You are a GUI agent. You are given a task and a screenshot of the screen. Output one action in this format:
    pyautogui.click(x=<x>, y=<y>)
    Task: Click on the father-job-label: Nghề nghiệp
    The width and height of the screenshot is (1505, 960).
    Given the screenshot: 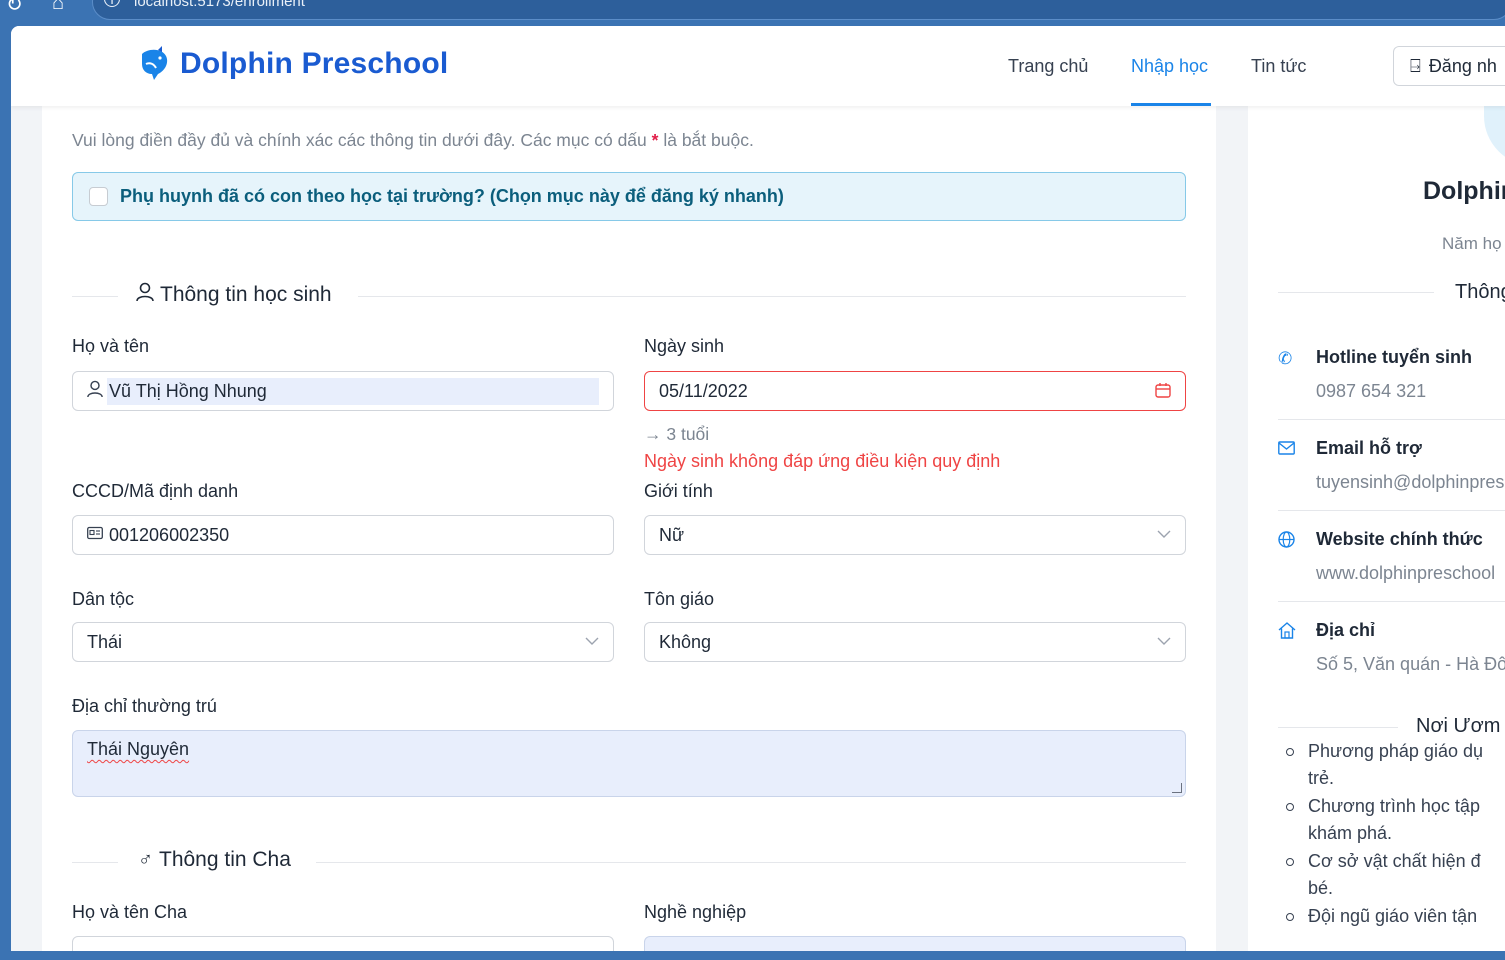 What is the action you would take?
    pyautogui.click(x=695, y=912)
    